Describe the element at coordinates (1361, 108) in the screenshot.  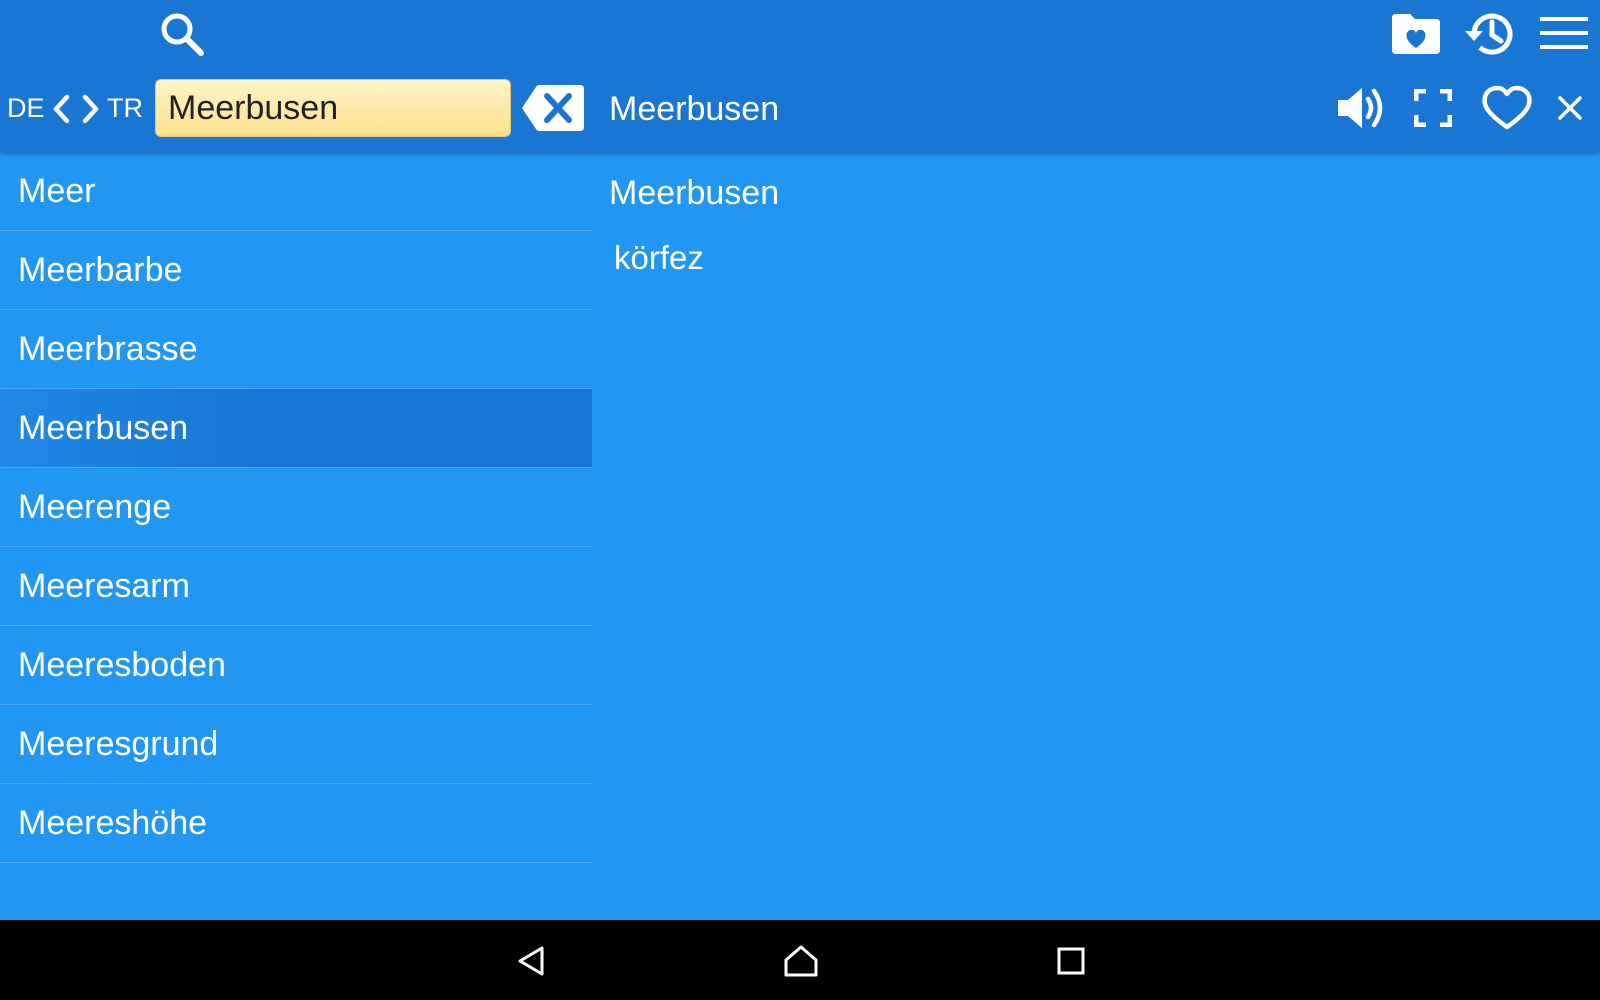
I see `speaker-icon` at that location.